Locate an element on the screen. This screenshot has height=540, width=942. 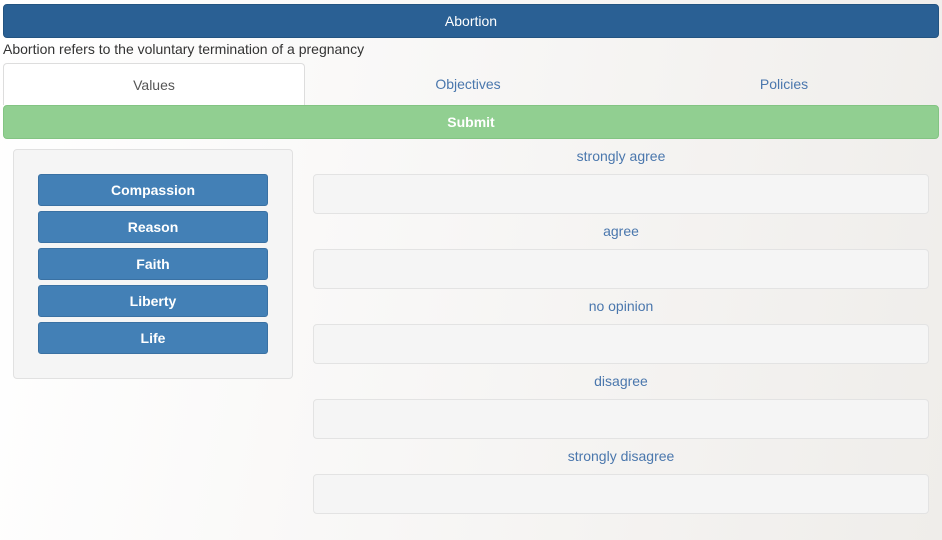
zone-label-disagree: disagree is located at coordinates (621, 381).